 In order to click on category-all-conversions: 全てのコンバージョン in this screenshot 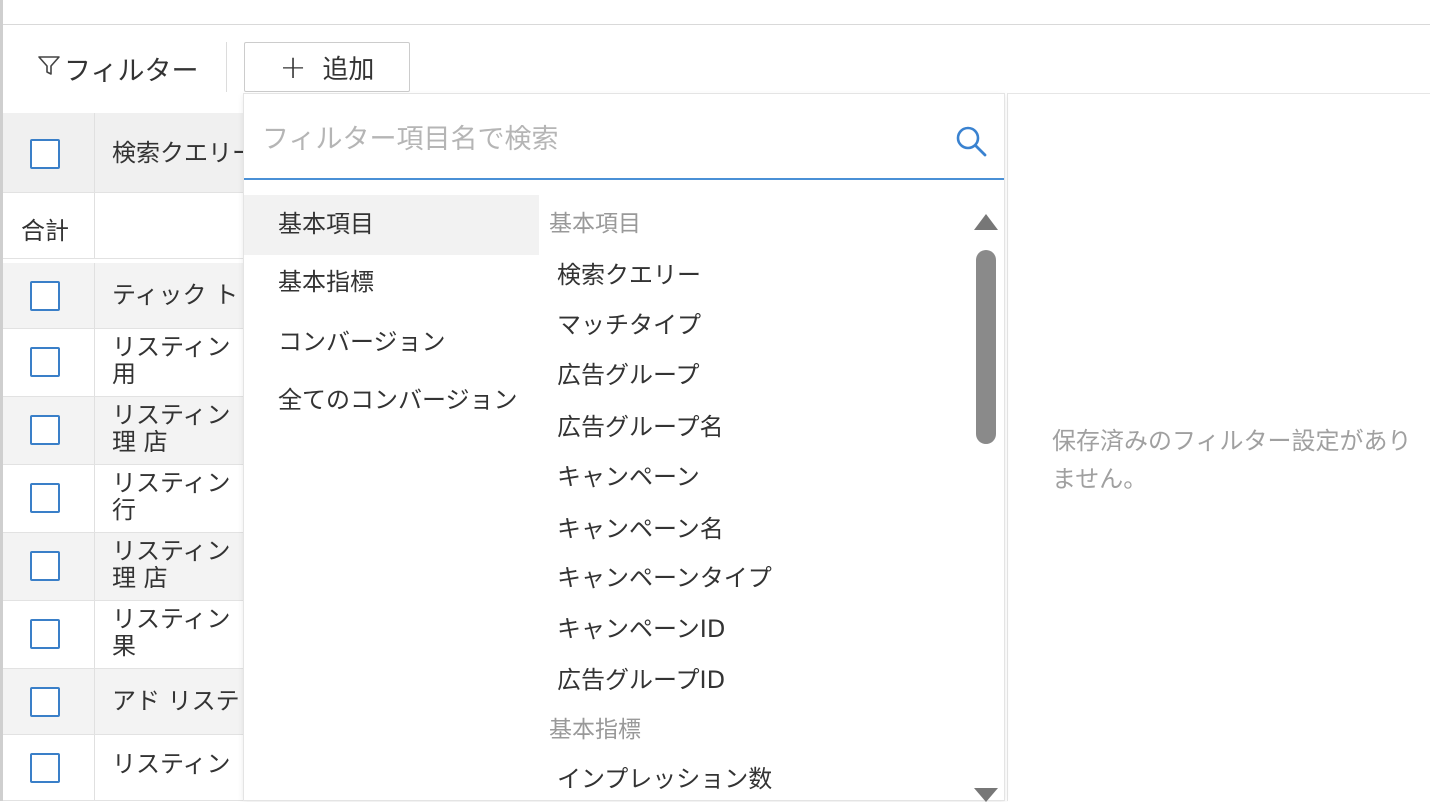, I will do `click(384, 400)`.